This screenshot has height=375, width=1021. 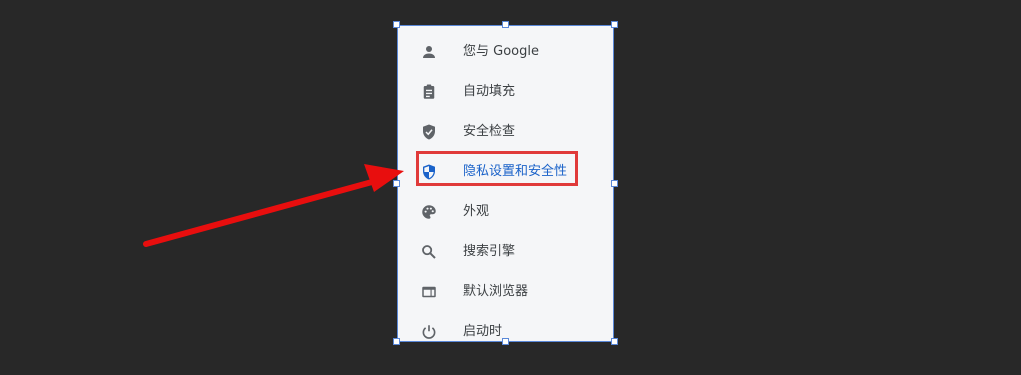 I want to click on clipboard-icon, so click(x=429, y=92).